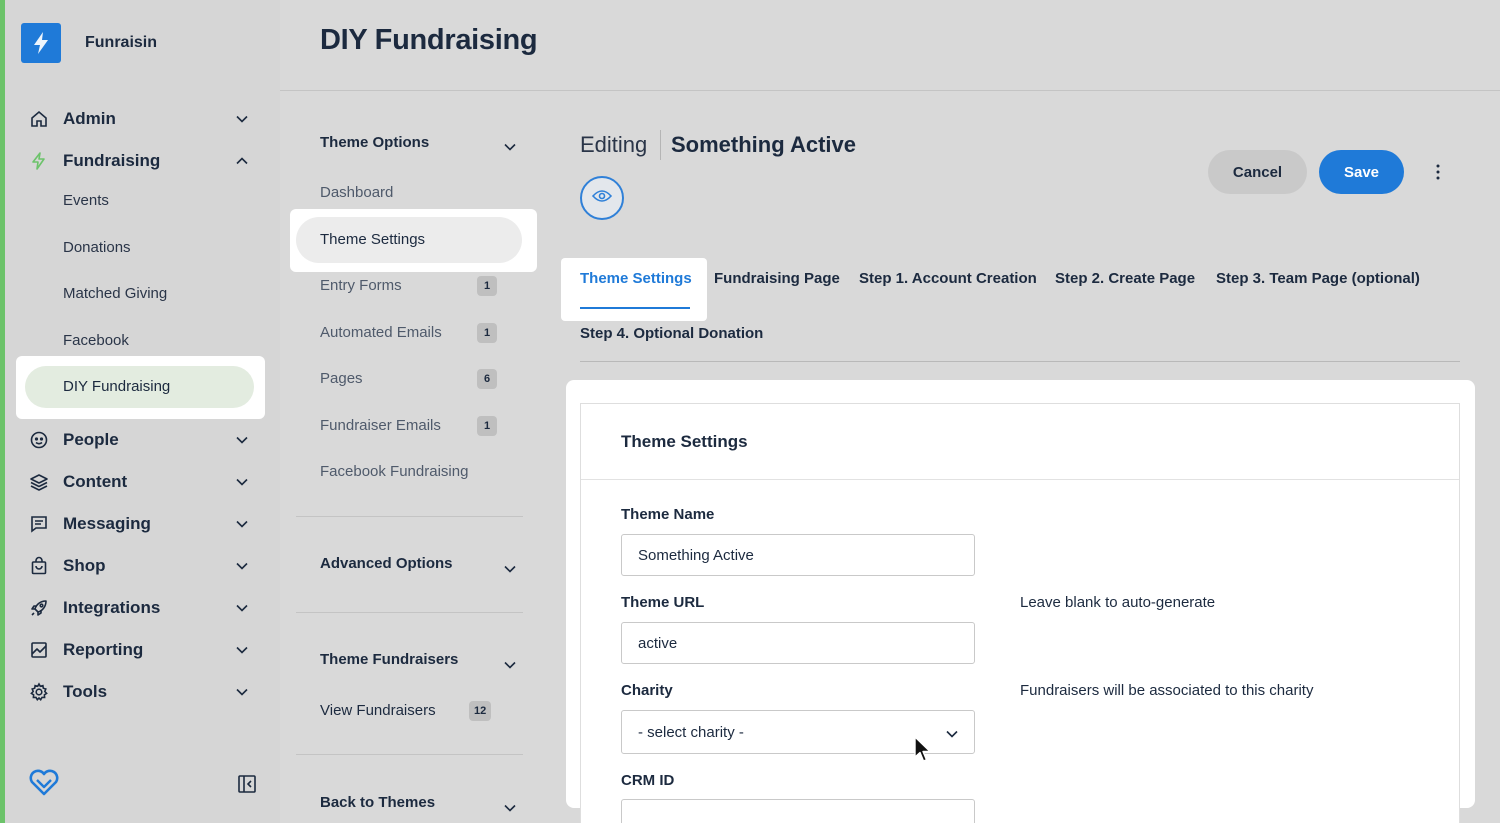  I want to click on brand: Funraisin, so click(89, 43).